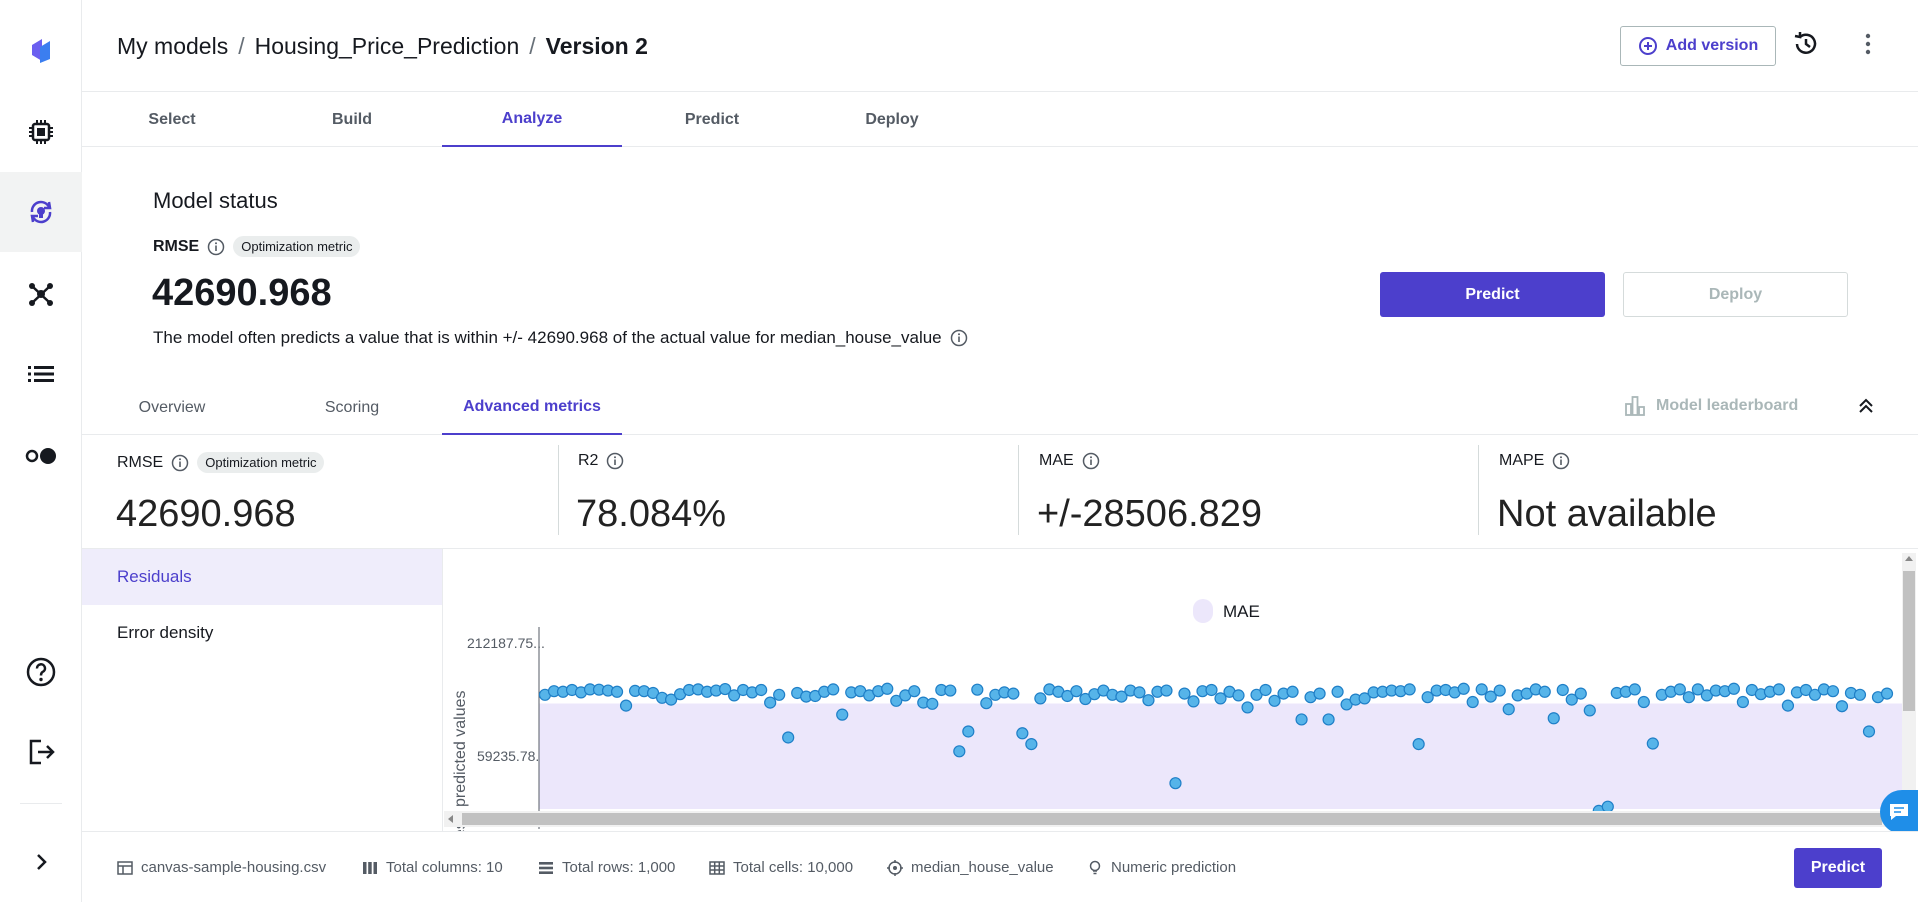 The width and height of the screenshot is (1918, 902). Describe the element at coordinates (41, 672) in the screenshot. I see `nav-help` at that location.